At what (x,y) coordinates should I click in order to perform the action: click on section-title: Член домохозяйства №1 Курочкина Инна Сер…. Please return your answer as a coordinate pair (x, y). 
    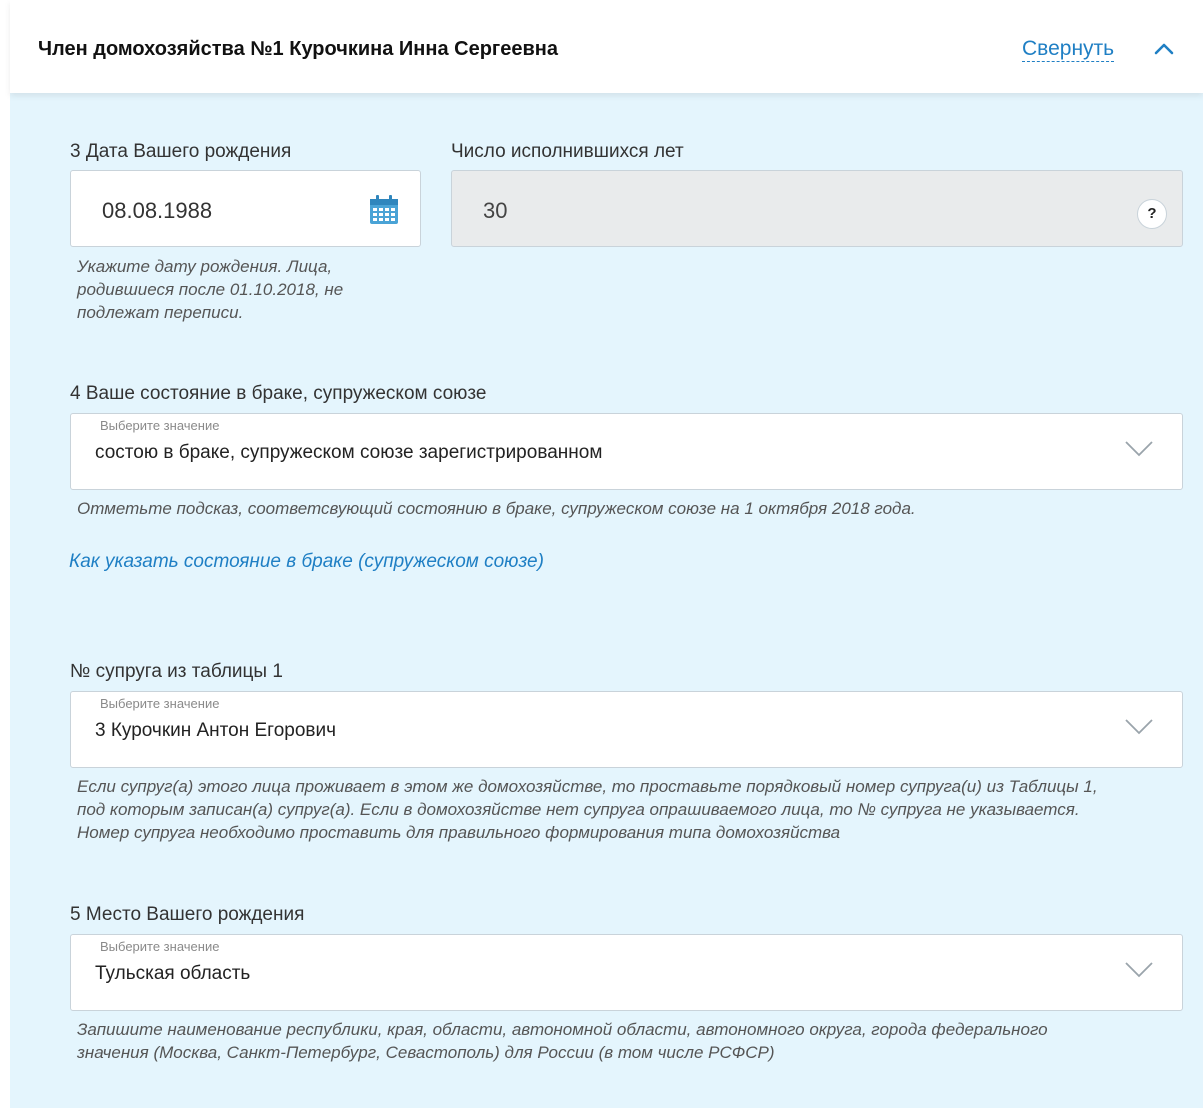
    Looking at the image, I should click on (298, 49).